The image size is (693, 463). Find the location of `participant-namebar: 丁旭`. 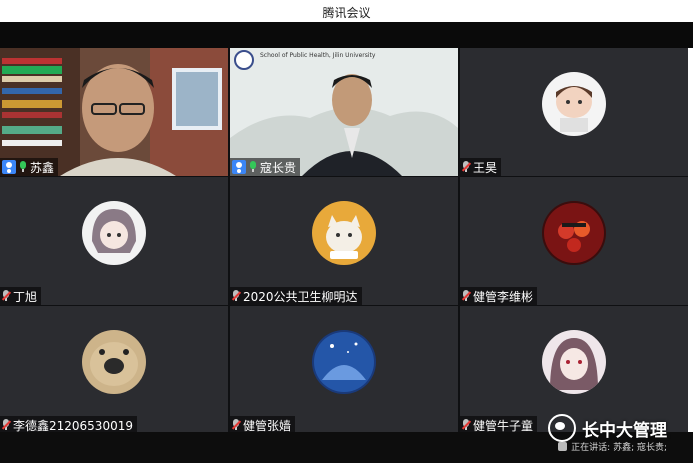

participant-namebar: 丁旭 is located at coordinates (21, 296).